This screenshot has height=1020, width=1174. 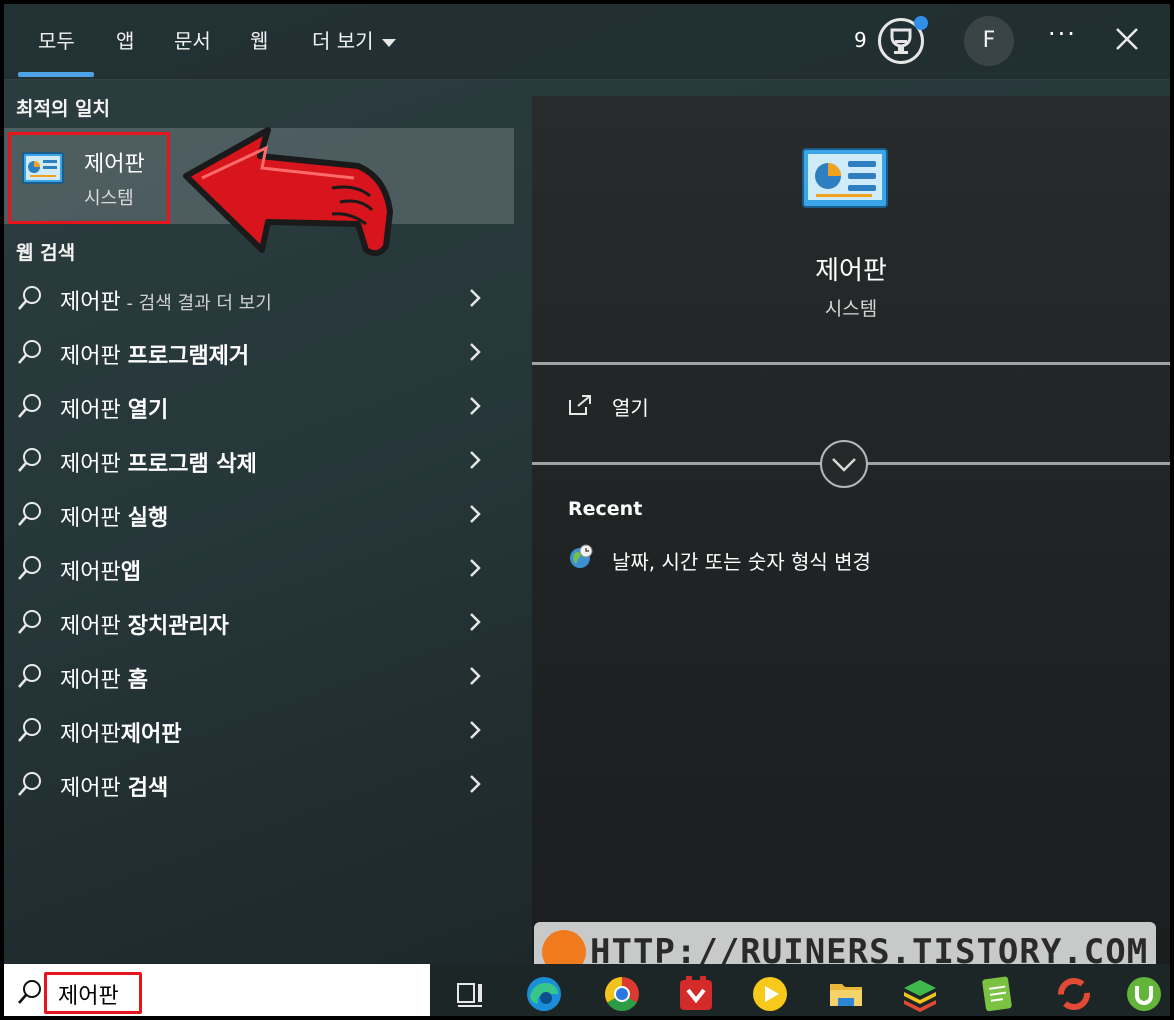 What do you see at coordinates (860, 40) in the screenshot?
I see `rewards-points: 9` at bounding box center [860, 40].